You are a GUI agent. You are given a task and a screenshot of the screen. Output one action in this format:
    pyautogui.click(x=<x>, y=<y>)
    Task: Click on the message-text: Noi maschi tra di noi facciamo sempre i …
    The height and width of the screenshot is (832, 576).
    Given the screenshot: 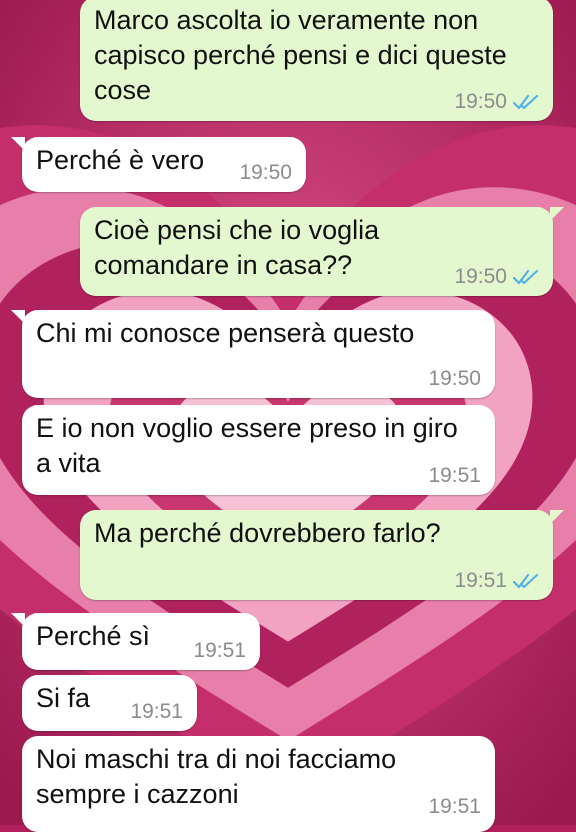 What is the action you would take?
    pyautogui.click(x=216, y=776)
    